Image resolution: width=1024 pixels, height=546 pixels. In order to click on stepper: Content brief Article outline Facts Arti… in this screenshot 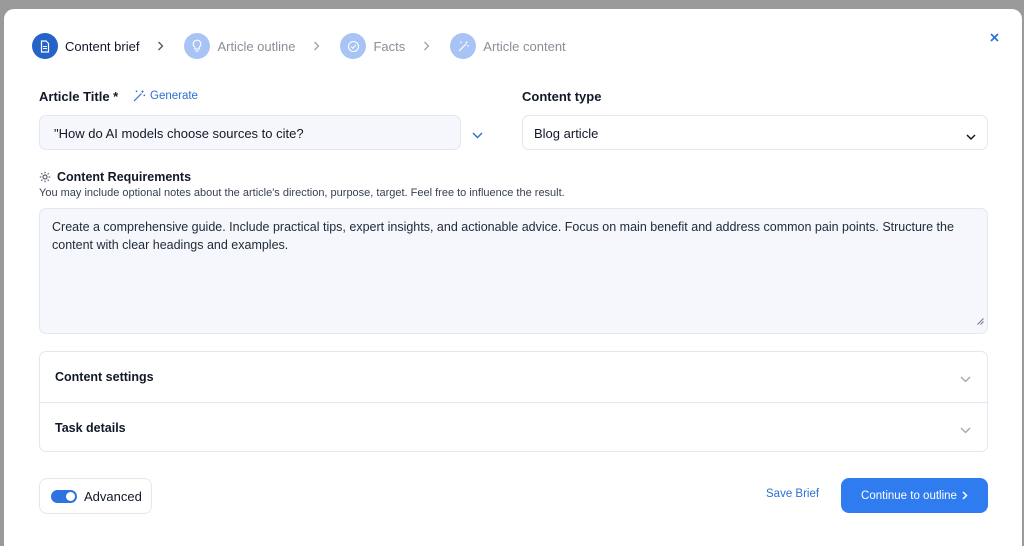, I will do `click(299, 46)`.